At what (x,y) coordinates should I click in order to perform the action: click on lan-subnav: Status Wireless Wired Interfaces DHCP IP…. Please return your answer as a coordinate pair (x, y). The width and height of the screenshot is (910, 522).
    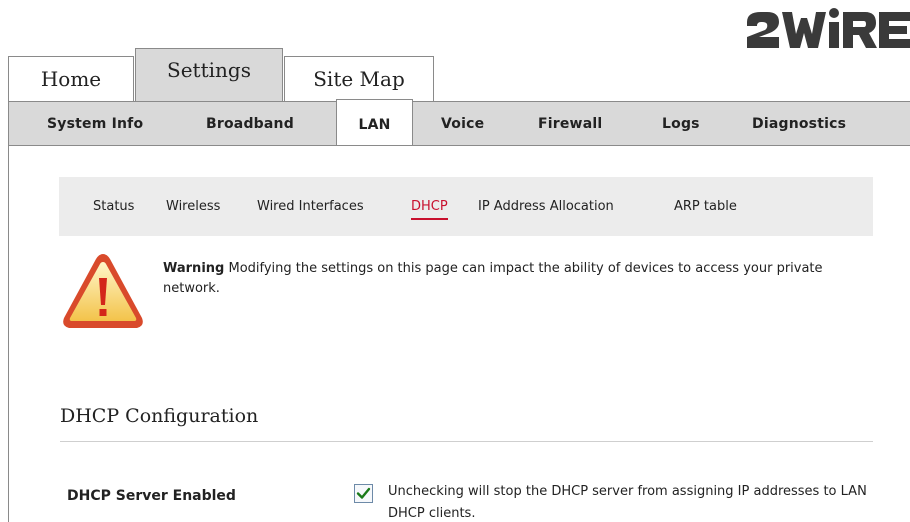
    Looking at the image, I should click on (466, 206).